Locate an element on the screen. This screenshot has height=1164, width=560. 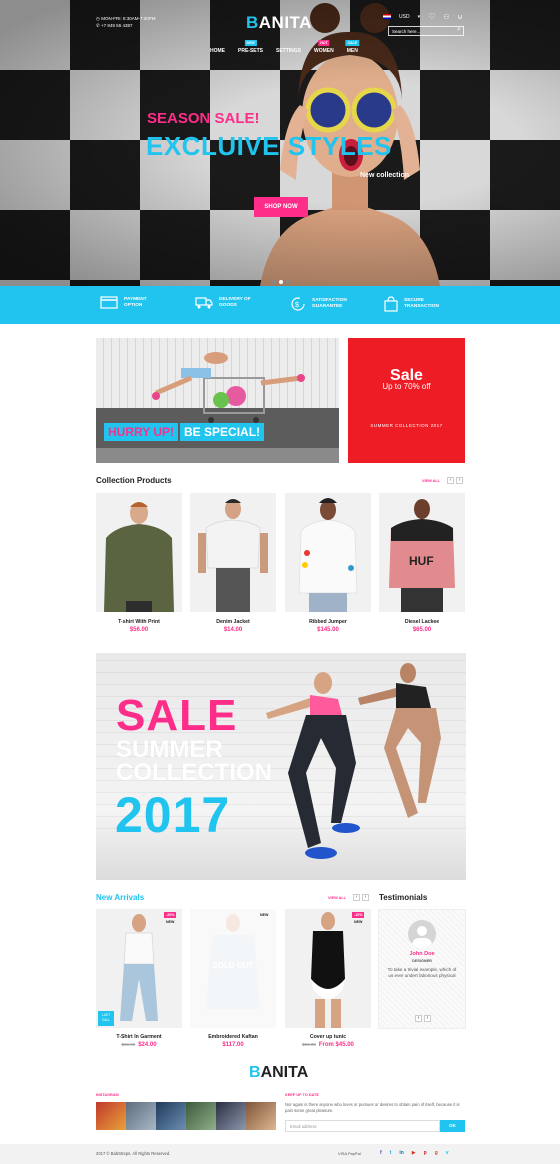
cart-icon: ⊍ is located at coordinates (460, 17).